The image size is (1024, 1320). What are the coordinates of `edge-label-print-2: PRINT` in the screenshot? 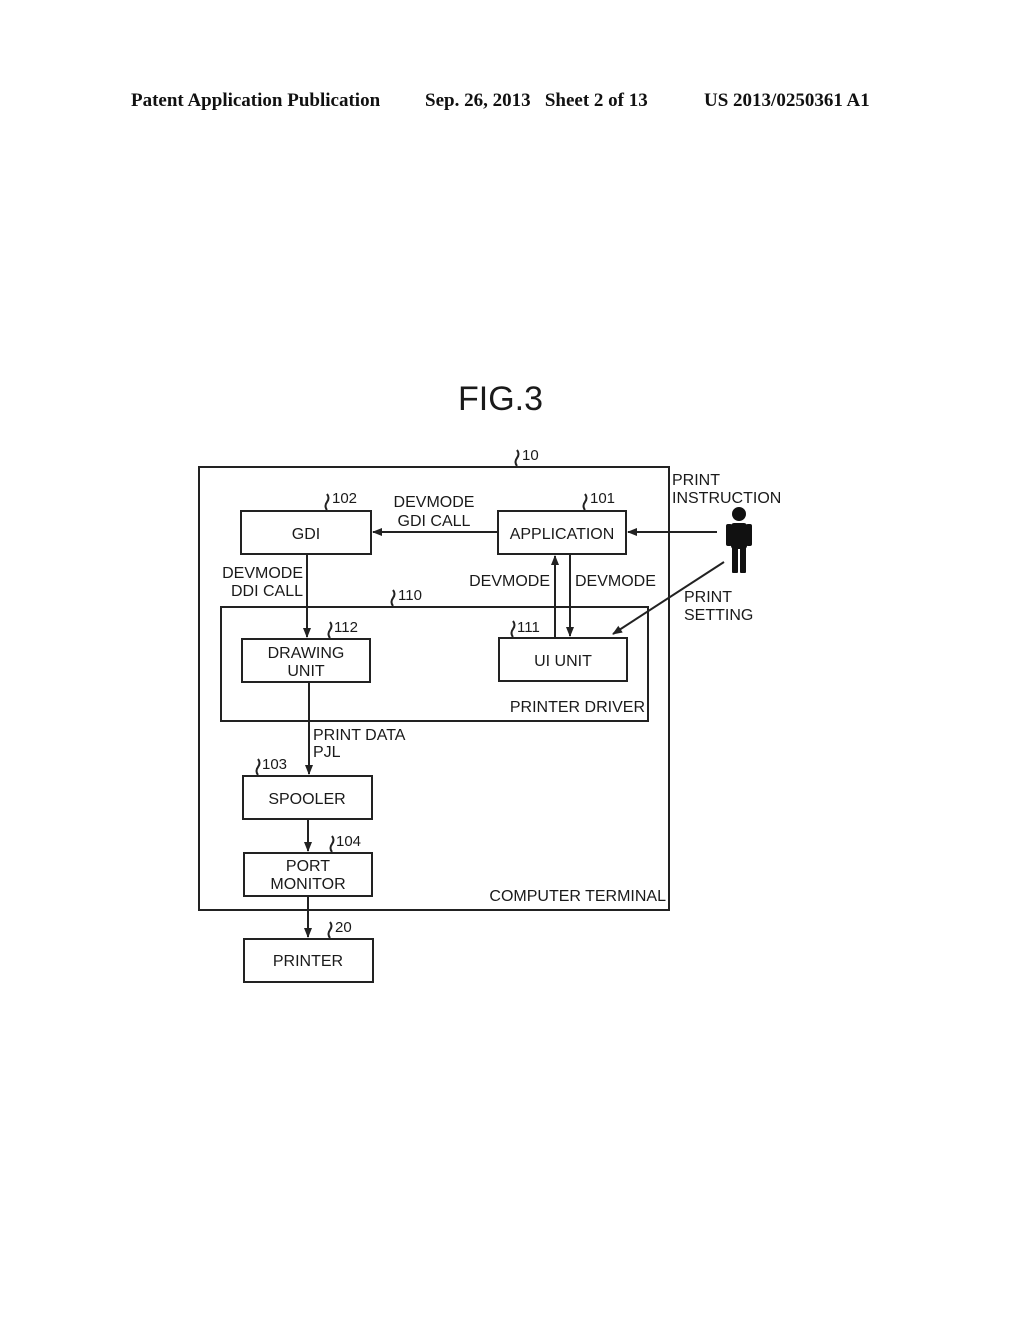 It's located at (708, 597).